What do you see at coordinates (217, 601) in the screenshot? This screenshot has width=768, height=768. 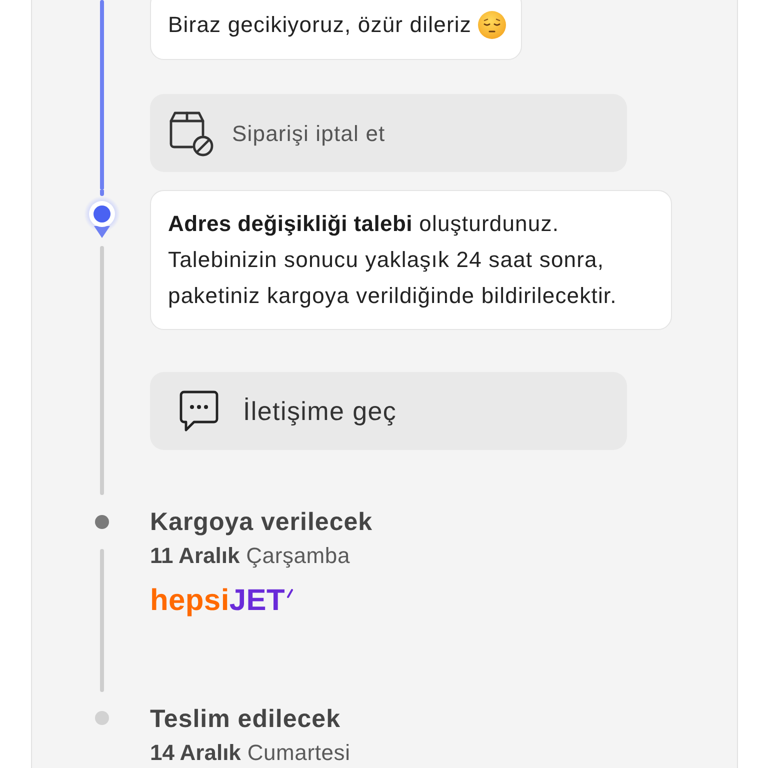 I see `carrier-logo: hepsiJET` at bounding box center [217, 601].